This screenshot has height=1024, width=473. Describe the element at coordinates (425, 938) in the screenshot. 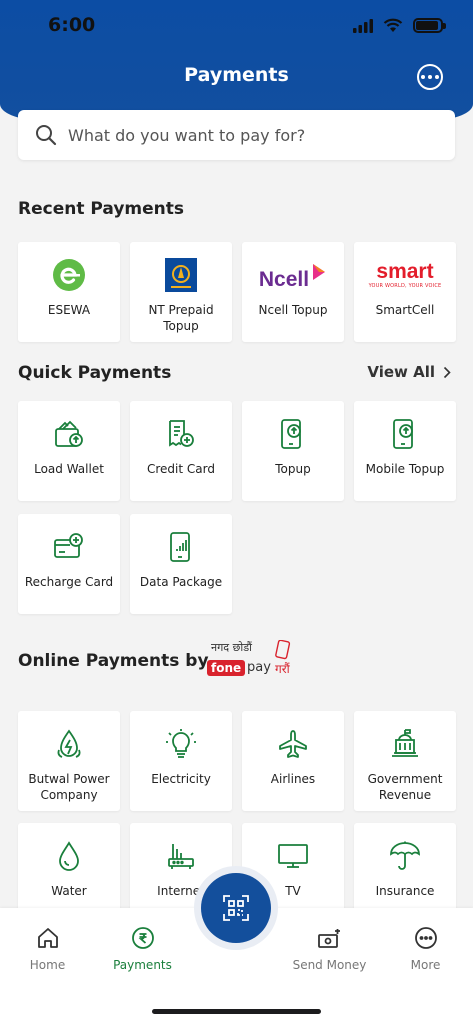

I see `more-icon` at that location.